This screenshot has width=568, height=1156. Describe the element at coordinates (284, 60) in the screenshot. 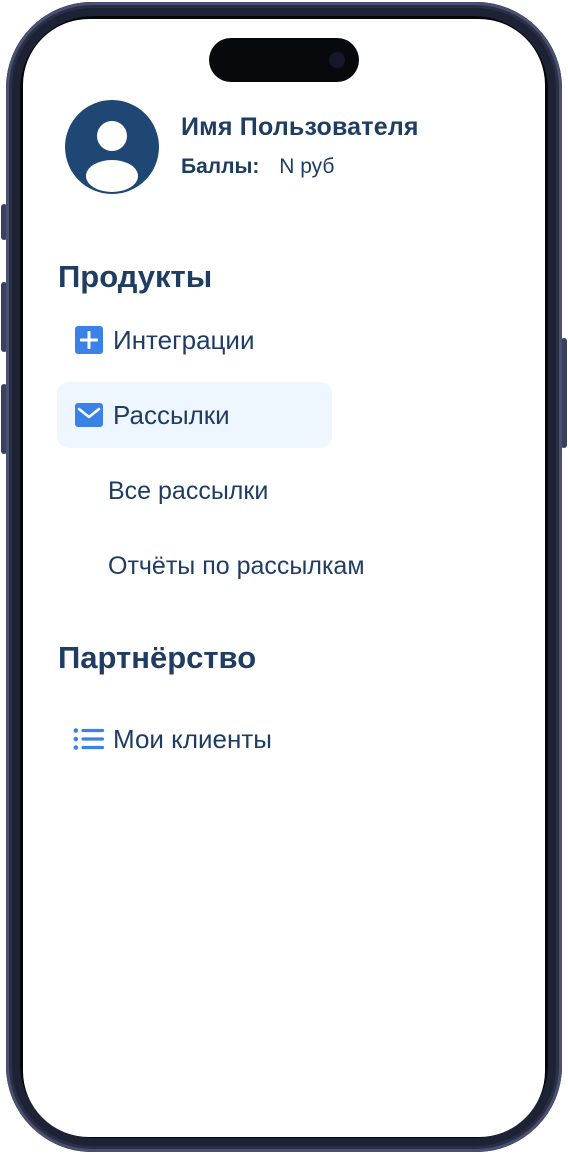

I see `dynamic-island` at that location.